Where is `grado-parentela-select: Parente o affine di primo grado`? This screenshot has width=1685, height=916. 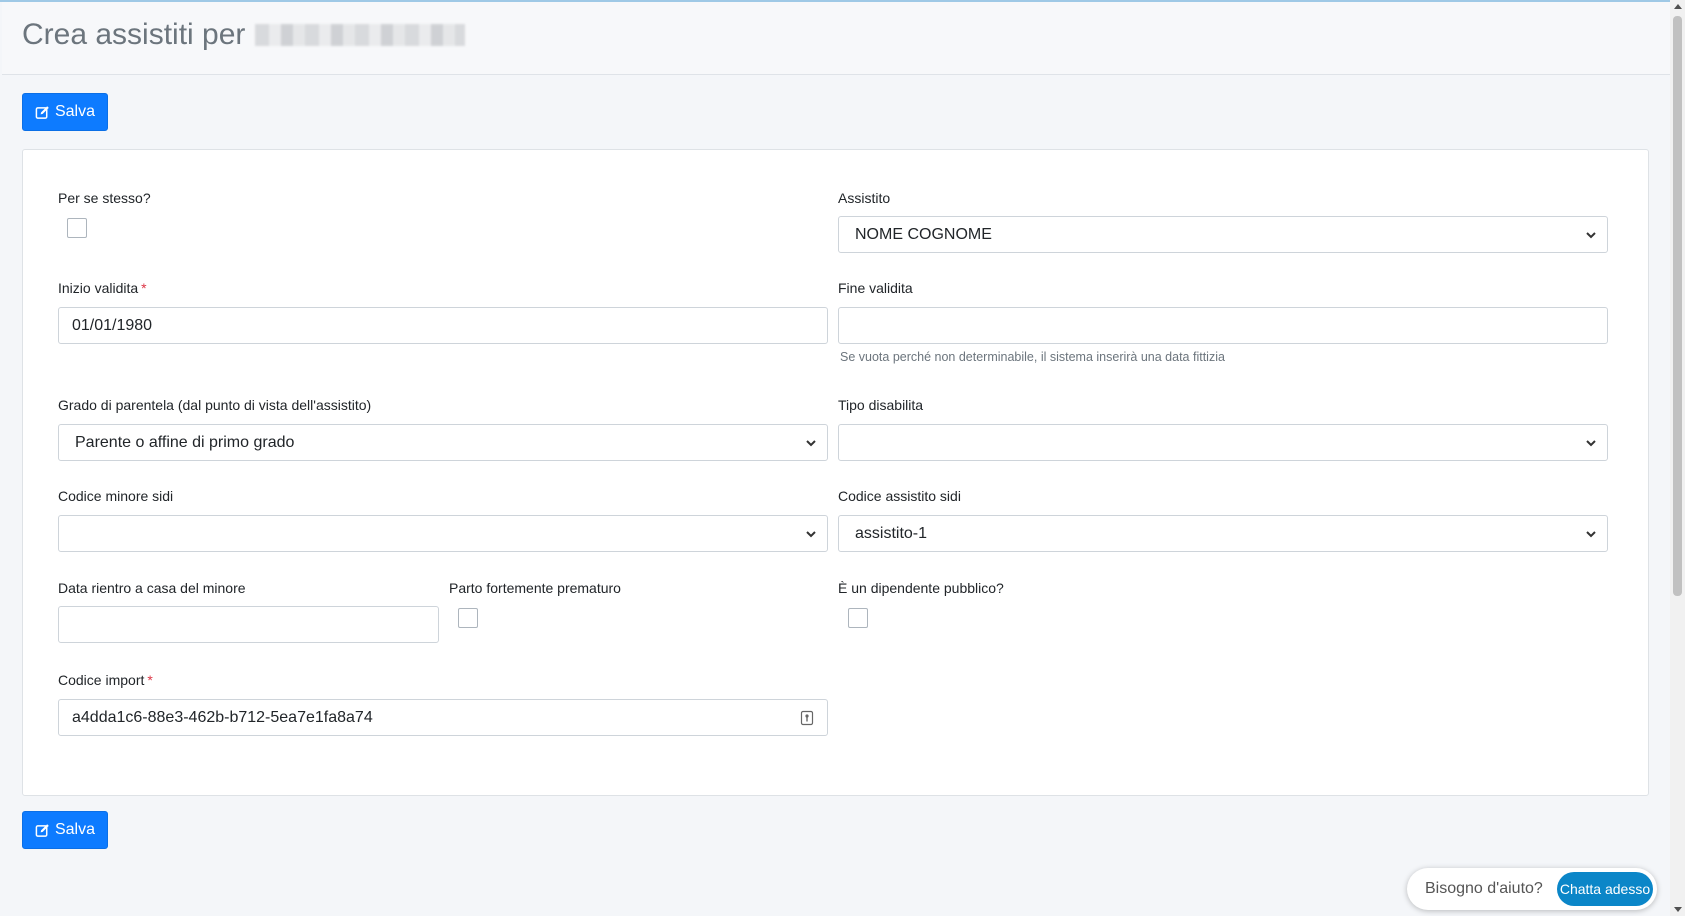 grado-parentela-select: Parente o affine di primo grado is located at coordinates (443, 442).